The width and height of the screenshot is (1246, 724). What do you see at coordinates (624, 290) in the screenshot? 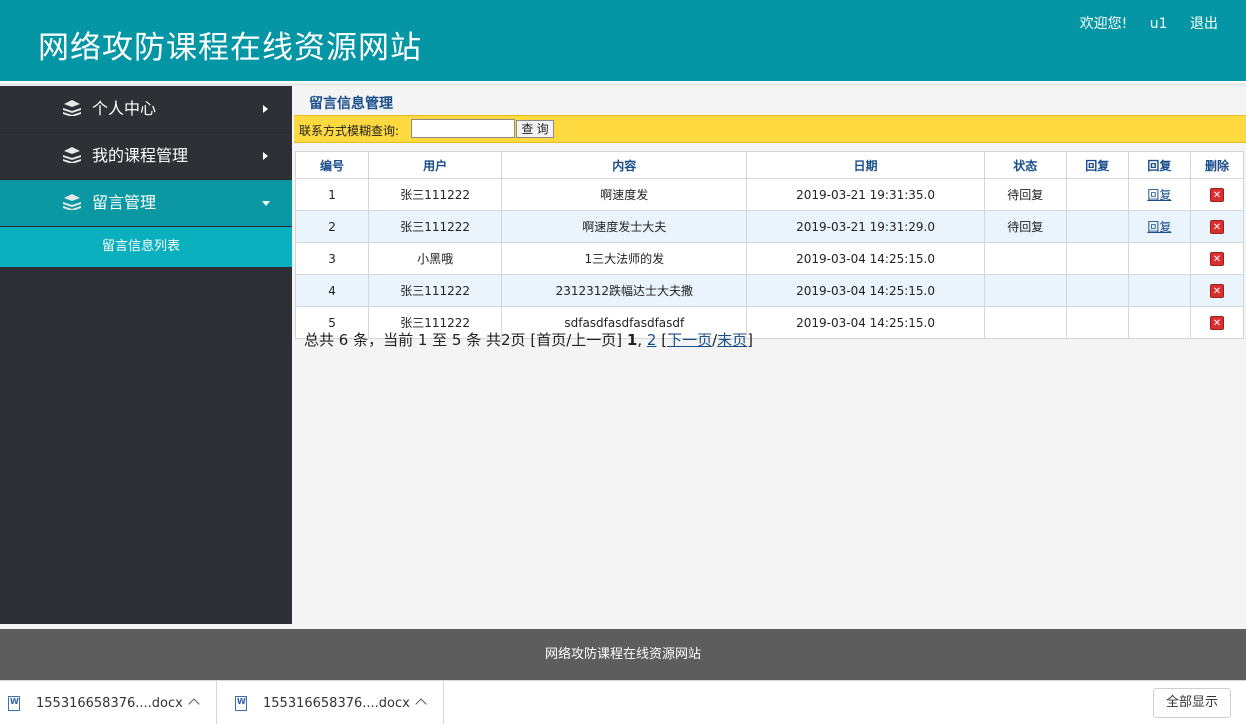
I see `cell-content: 2312312跌幅达士大夫撒` at bounding box center [624, 290].